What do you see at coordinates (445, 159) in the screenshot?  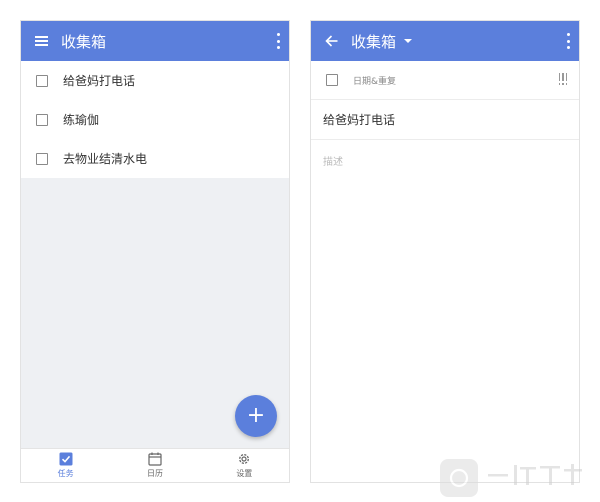 I see `description-field: 描述` at bounding box center [445, 159].